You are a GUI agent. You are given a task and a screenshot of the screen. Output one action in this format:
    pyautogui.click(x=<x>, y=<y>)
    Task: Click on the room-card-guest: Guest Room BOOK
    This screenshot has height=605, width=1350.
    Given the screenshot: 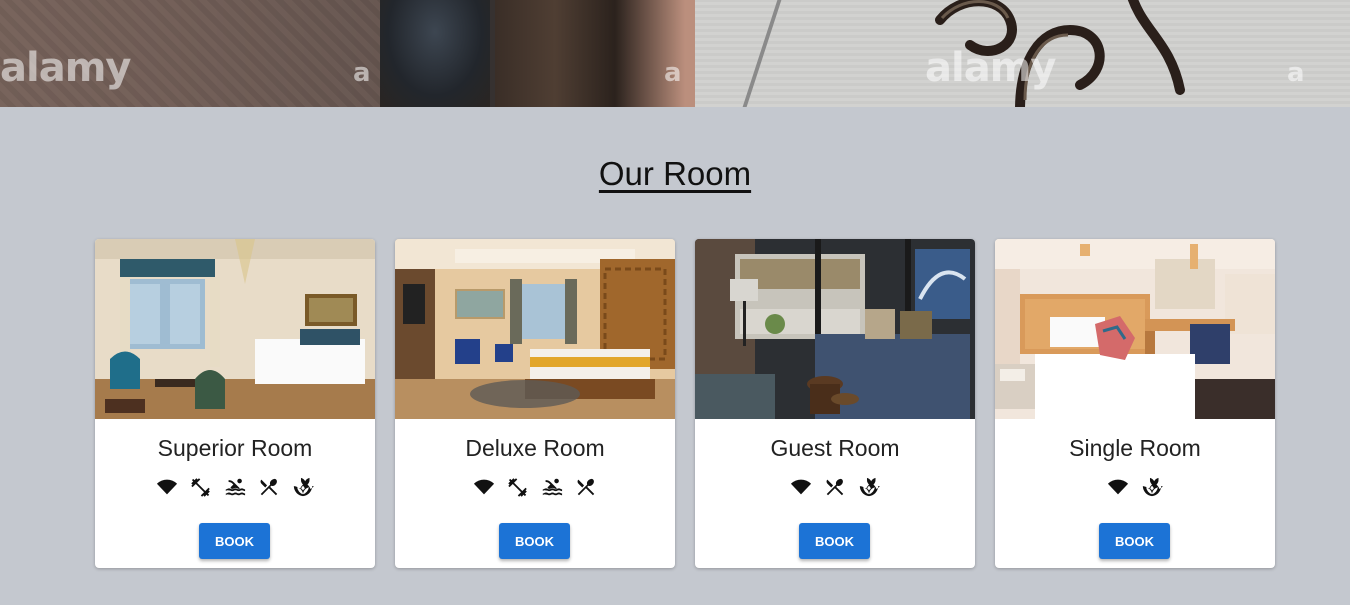 What is the action you would take?
    pyautogui.click(x=835, y=403)
    